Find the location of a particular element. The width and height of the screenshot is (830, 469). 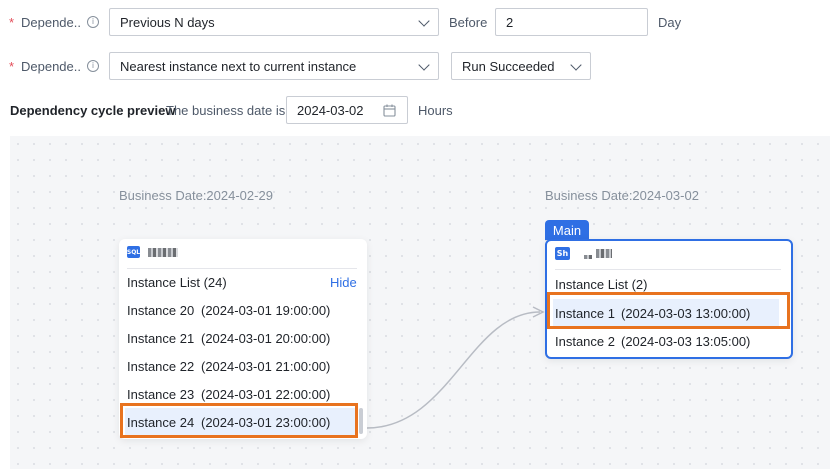

instance-time: (2024-03-01 21:00:00) is located at coordinates (266, 366).